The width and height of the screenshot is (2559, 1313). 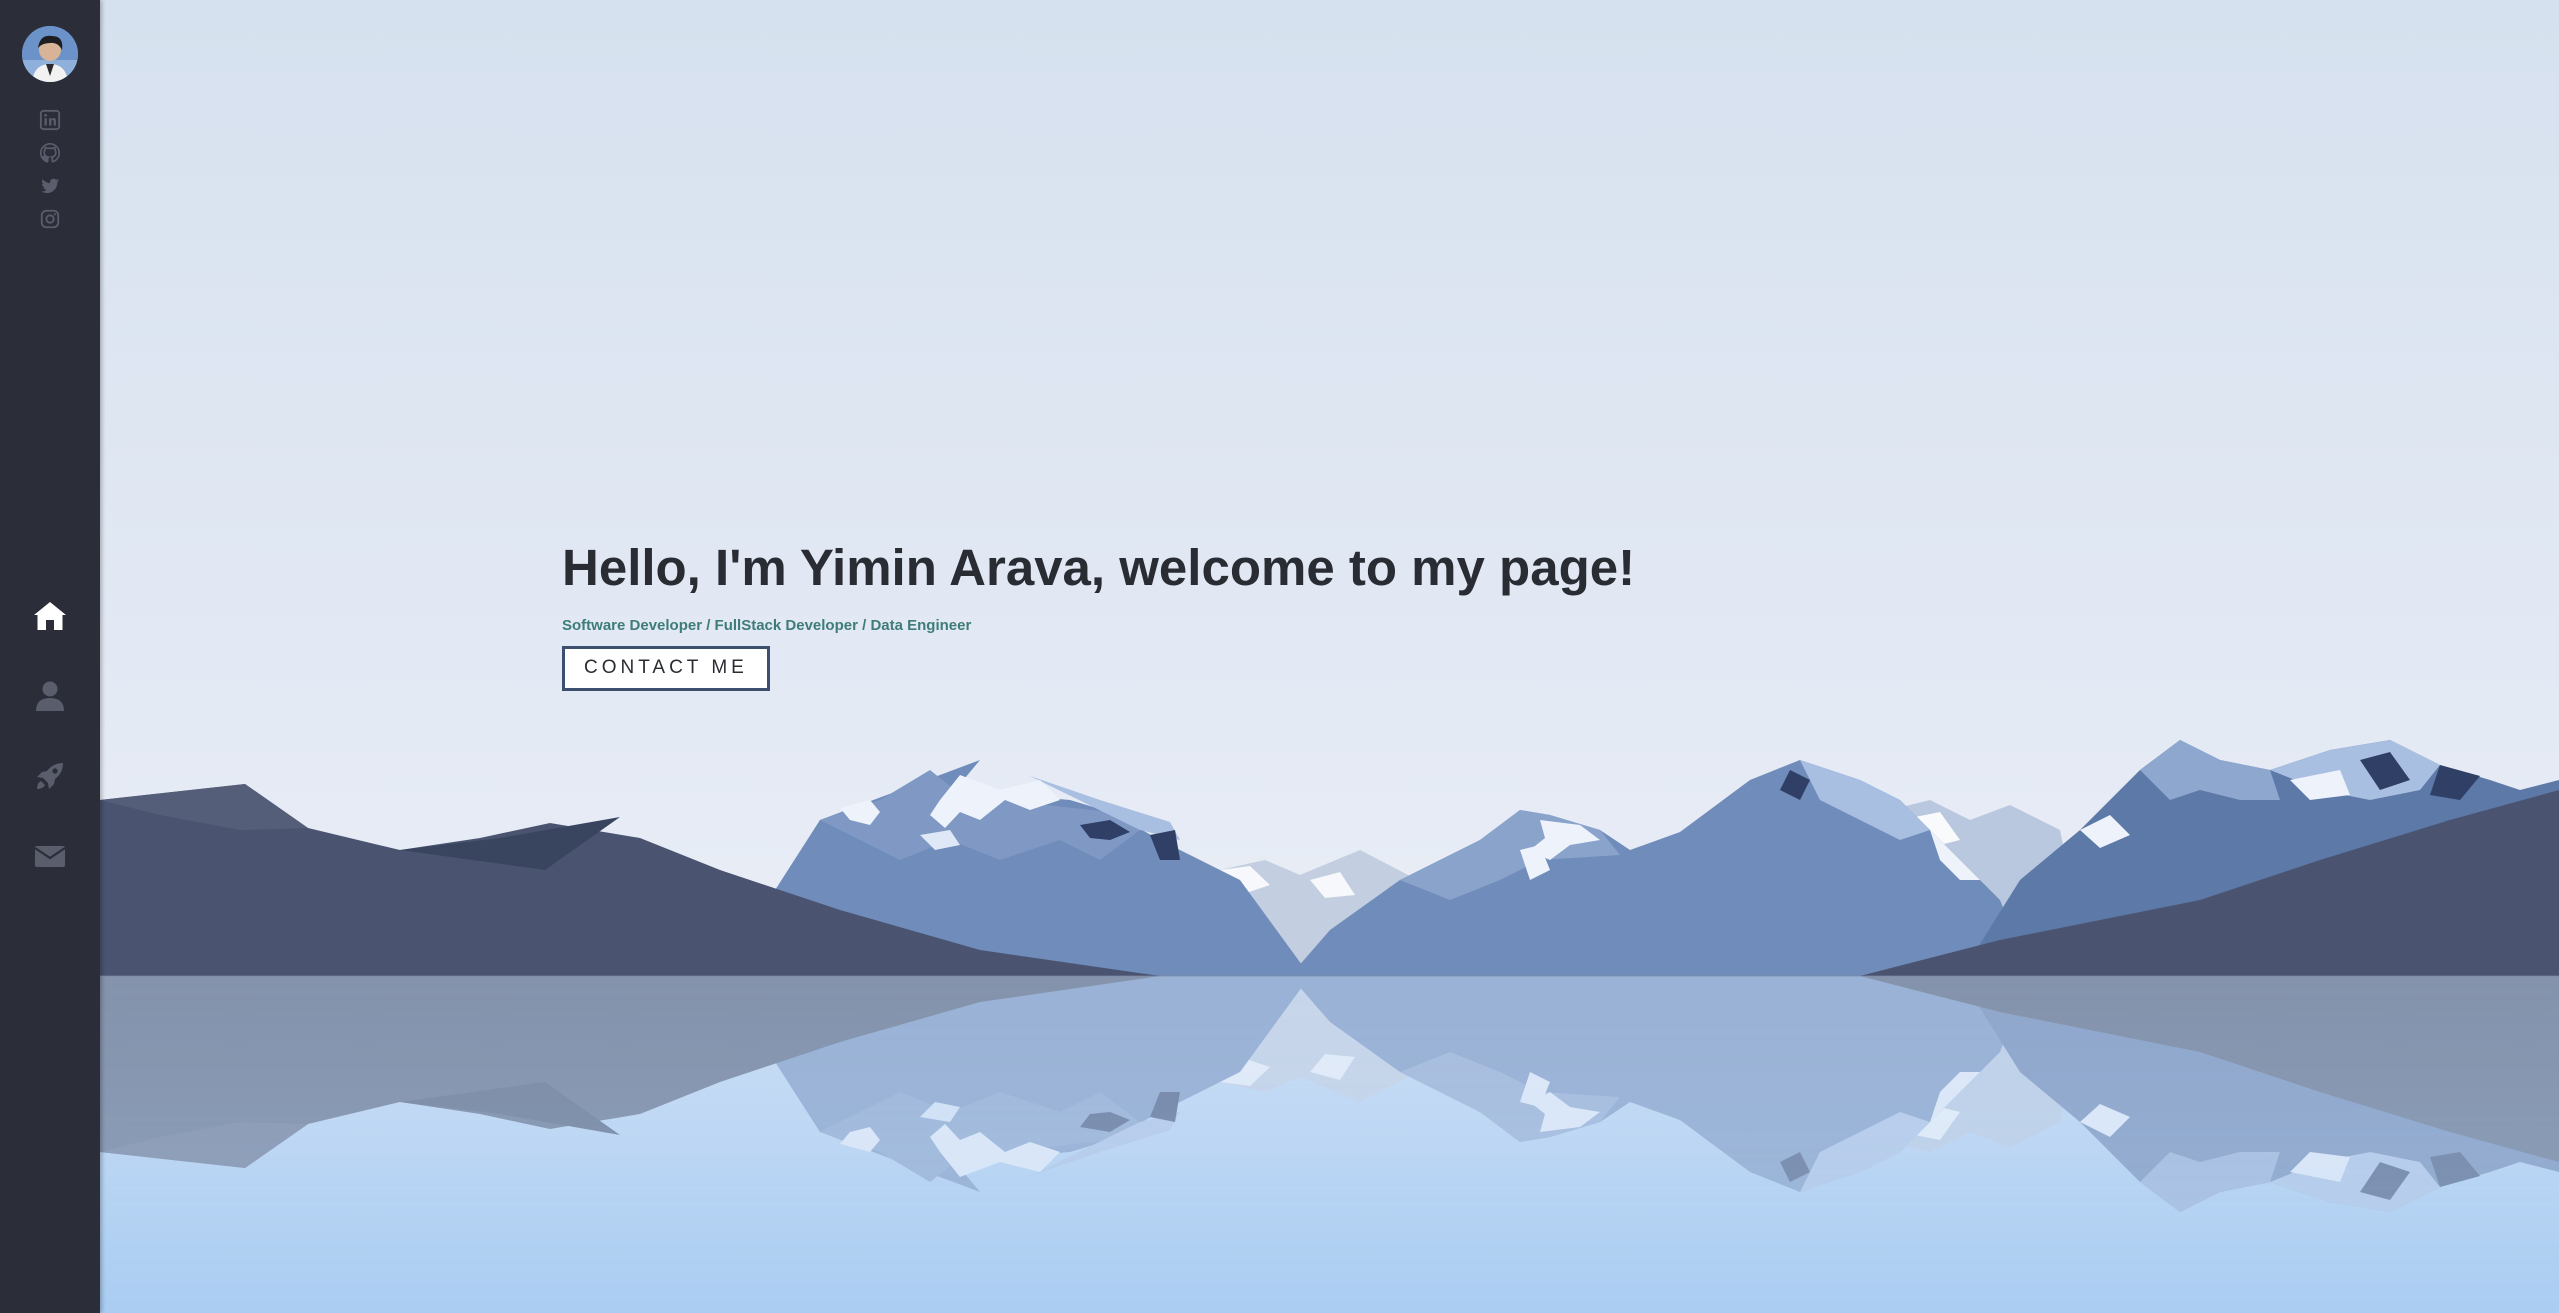 I want to click on user-icon, so click(x=50, y=696).